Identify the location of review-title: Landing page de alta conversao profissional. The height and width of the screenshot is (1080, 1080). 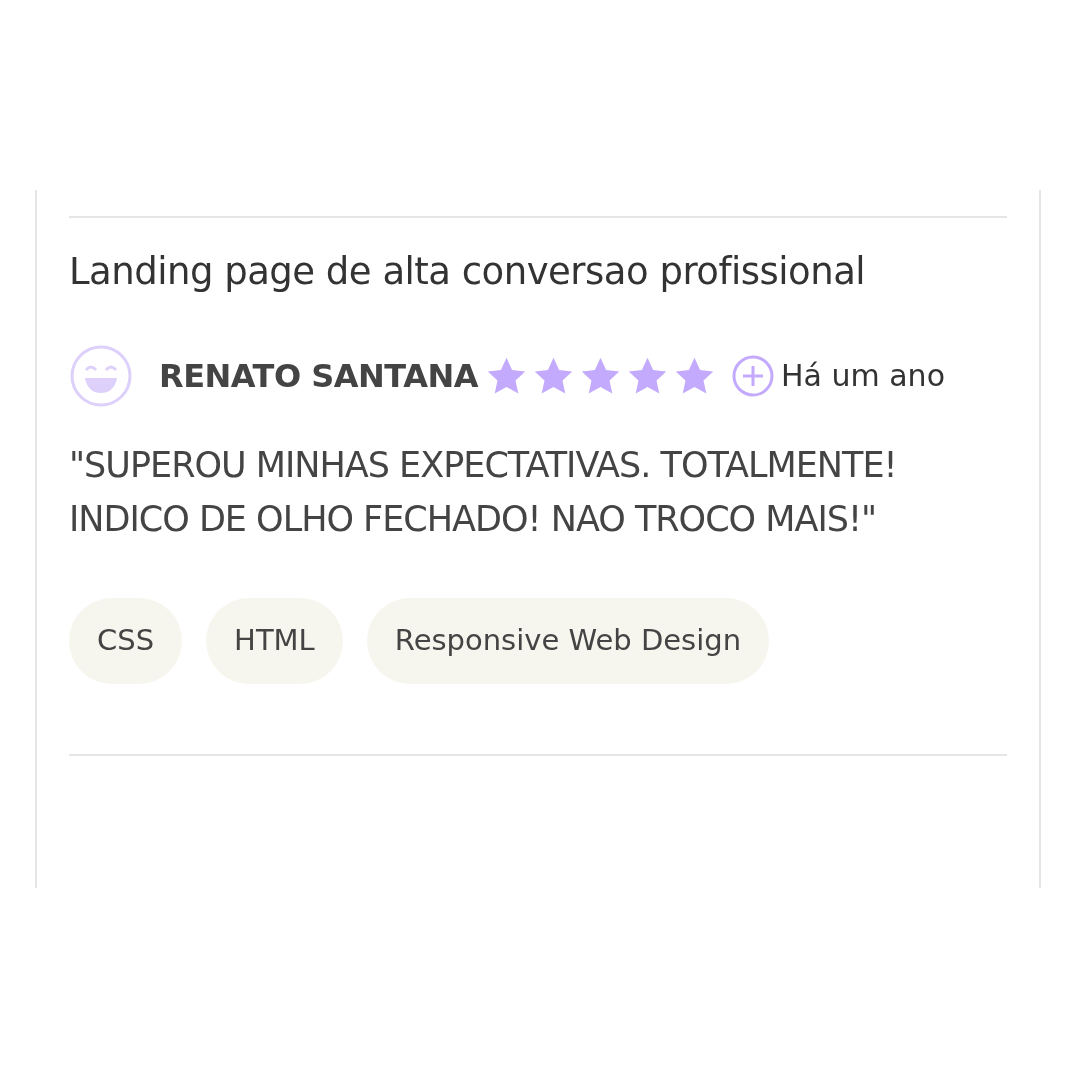
(468, 272).